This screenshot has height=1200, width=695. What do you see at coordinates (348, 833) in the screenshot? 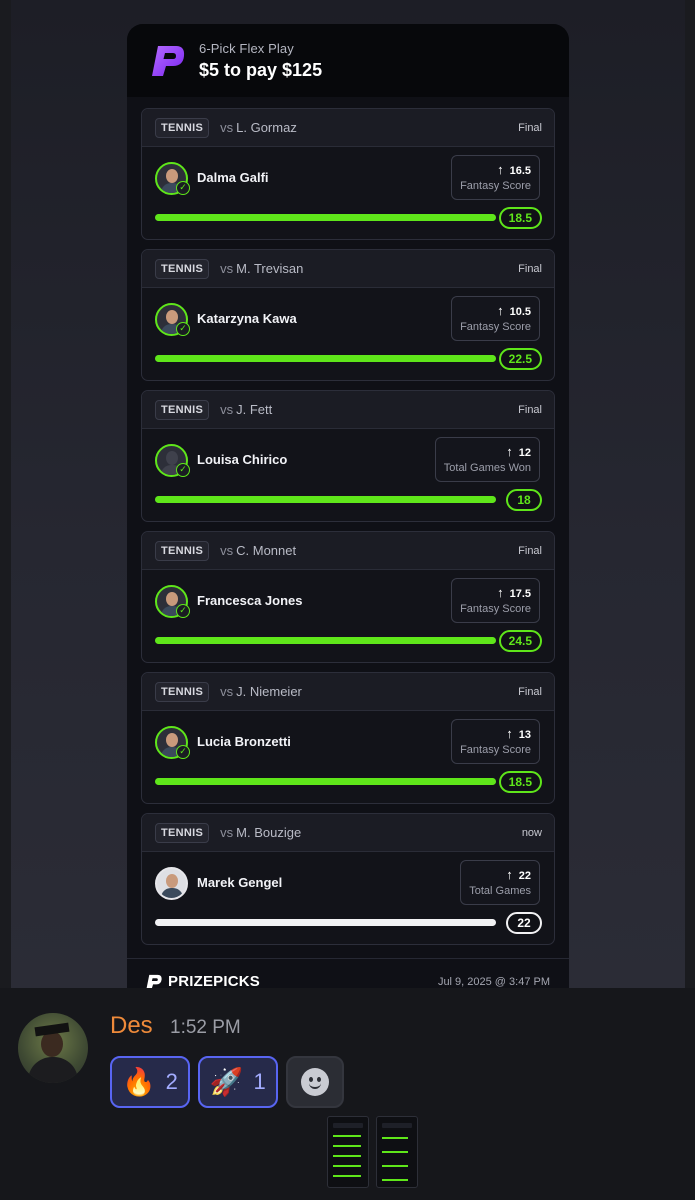
I see `pick-header: TENNIS vs M. Bouzige now` at bounding box center [348, 833].